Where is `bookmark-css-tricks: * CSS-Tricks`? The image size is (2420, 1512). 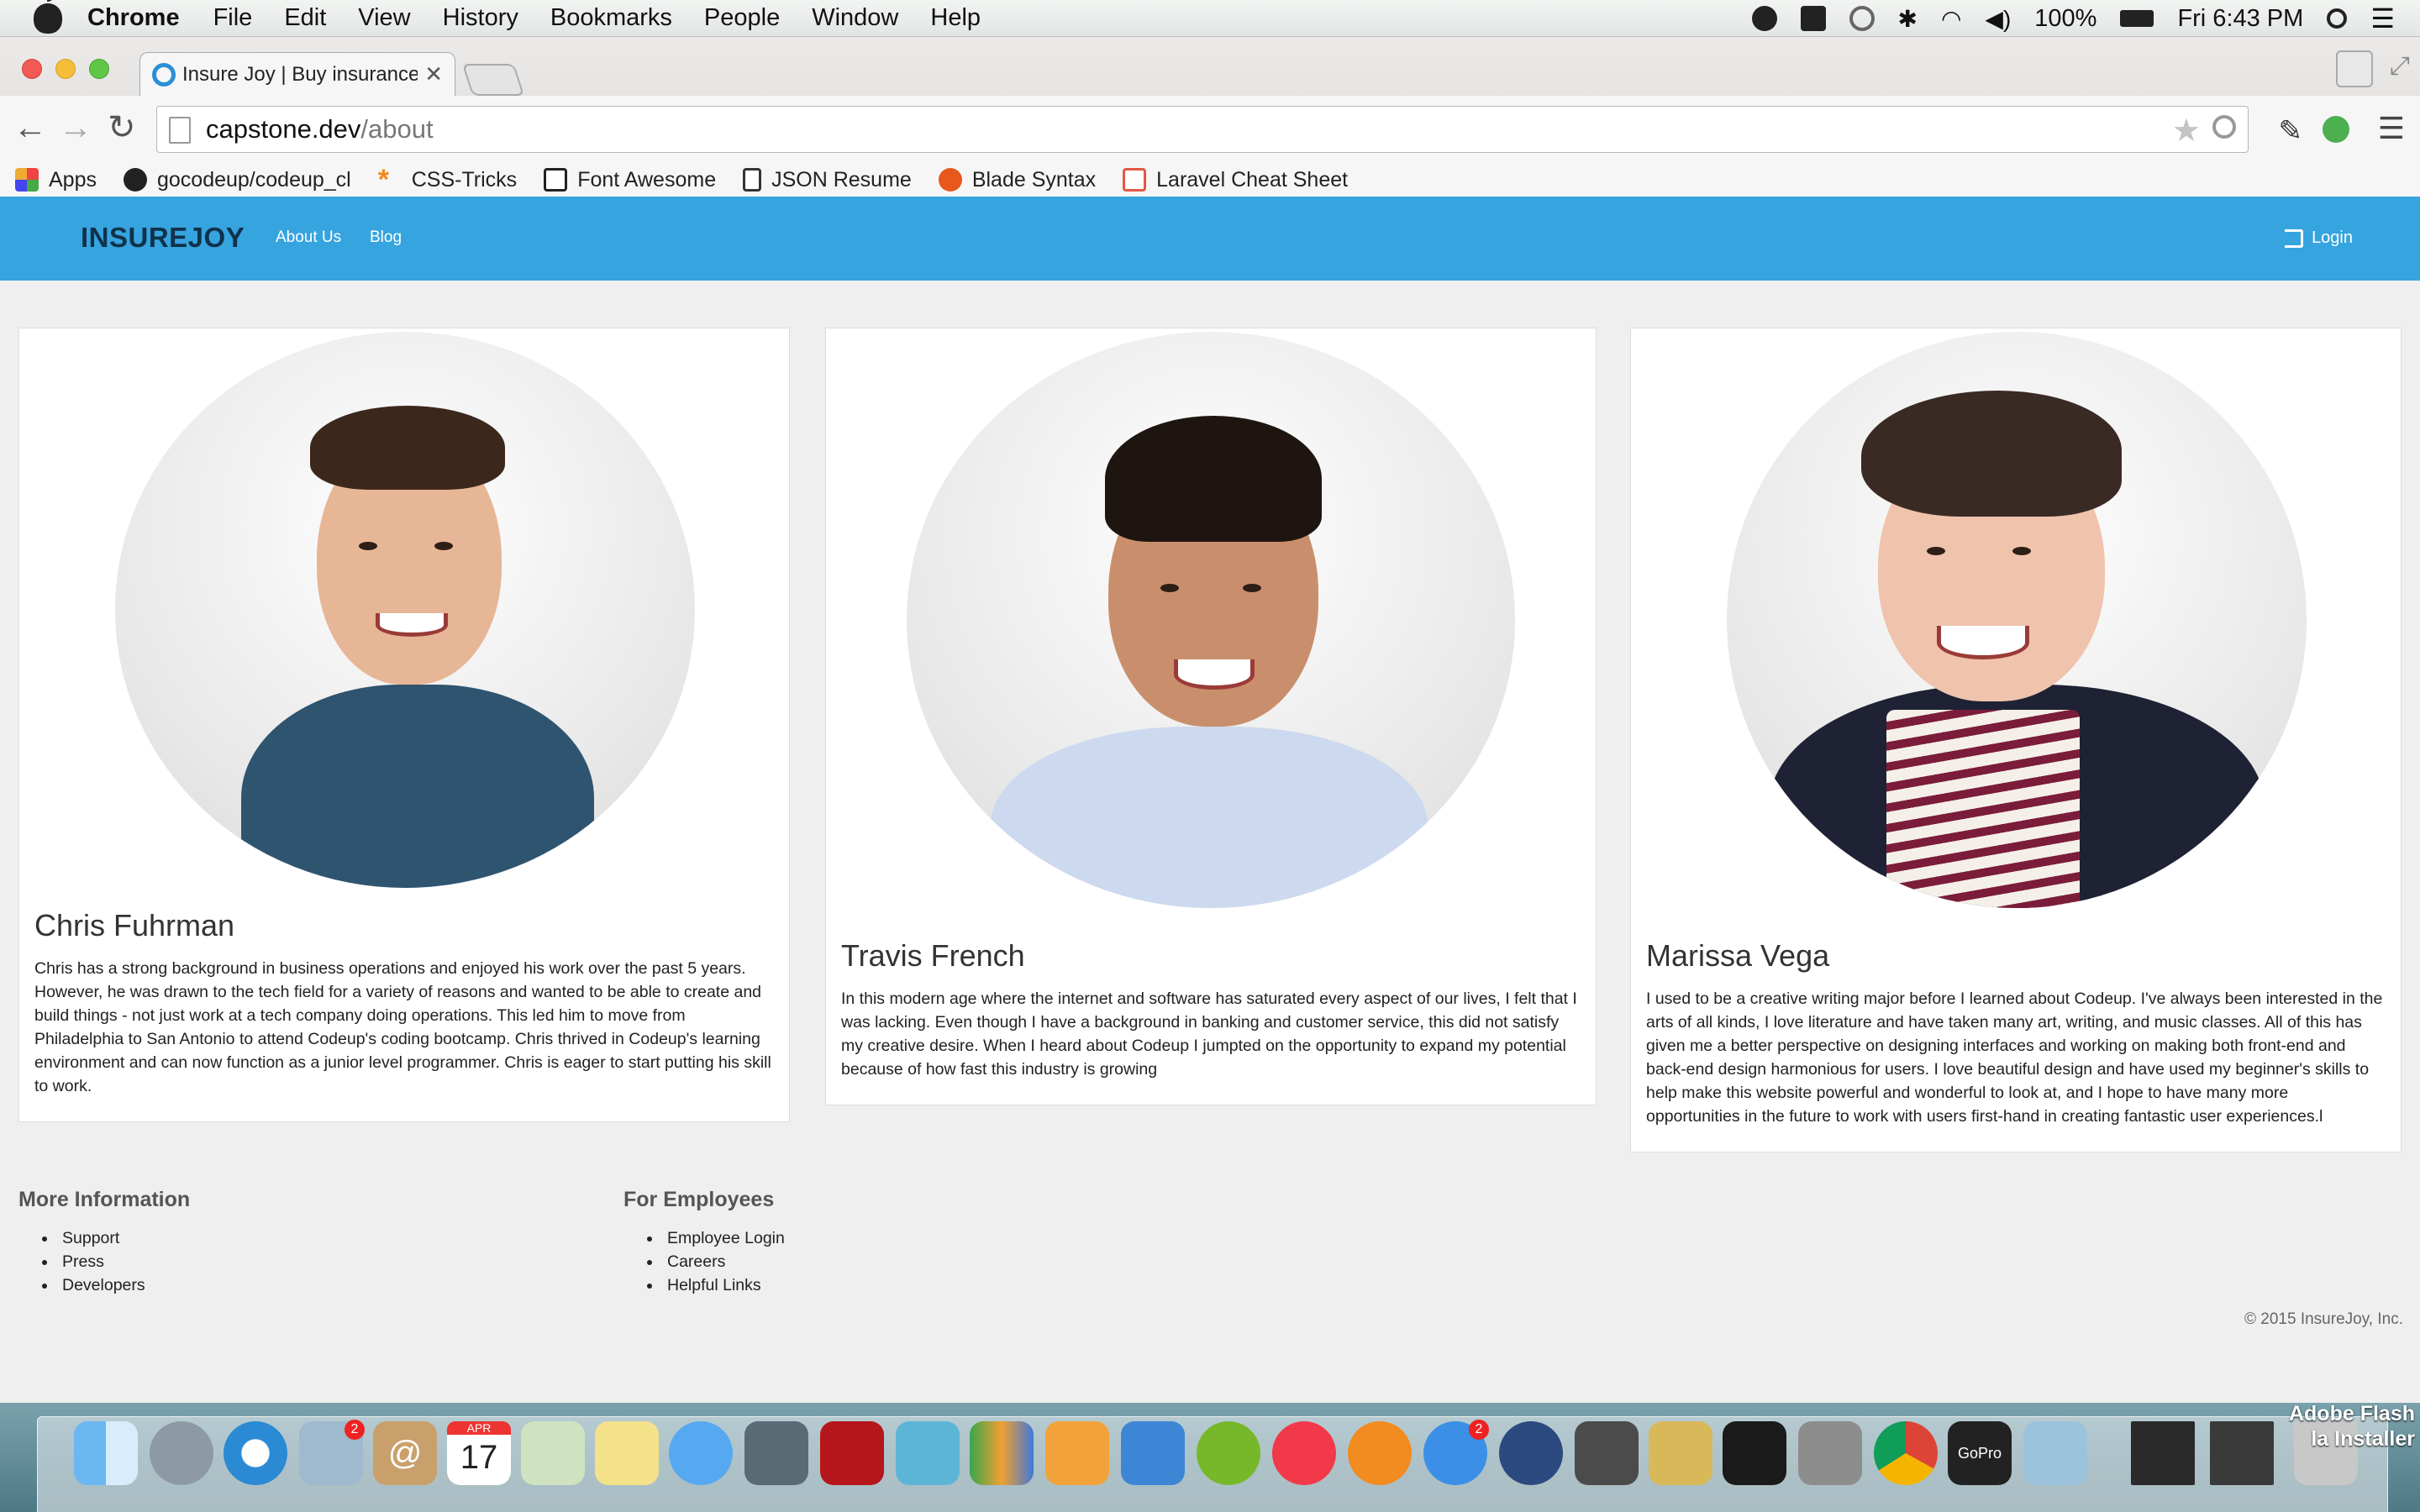 bookmark-css-tricks: * CSS-Tricks is located at coordinates (448, 179).